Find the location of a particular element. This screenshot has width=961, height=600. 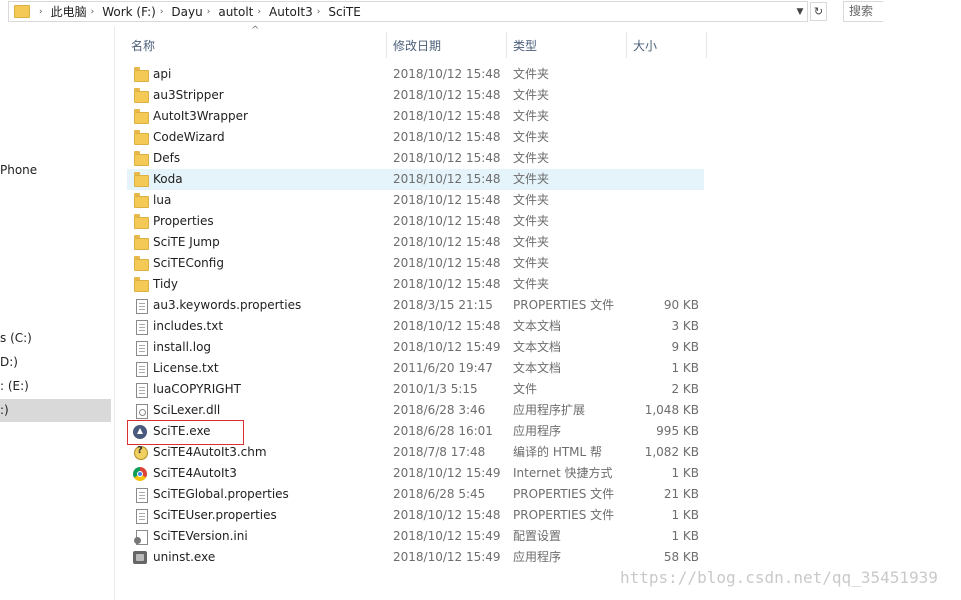

nav-item-phone: Phone is located at coordinates (18, 170).